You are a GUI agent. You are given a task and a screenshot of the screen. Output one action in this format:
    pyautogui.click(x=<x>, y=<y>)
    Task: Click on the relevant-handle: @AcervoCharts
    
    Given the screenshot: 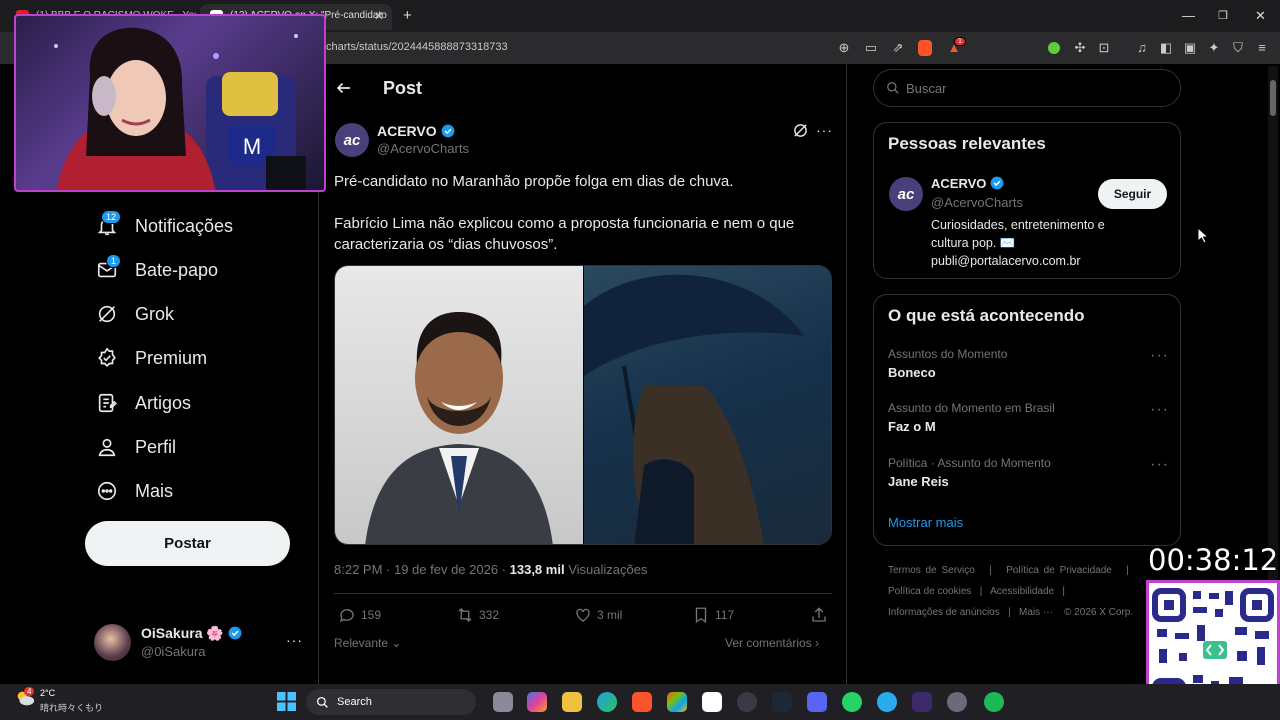 What is the action you would take?
    pyautogui.click(x=977, y=202)
    